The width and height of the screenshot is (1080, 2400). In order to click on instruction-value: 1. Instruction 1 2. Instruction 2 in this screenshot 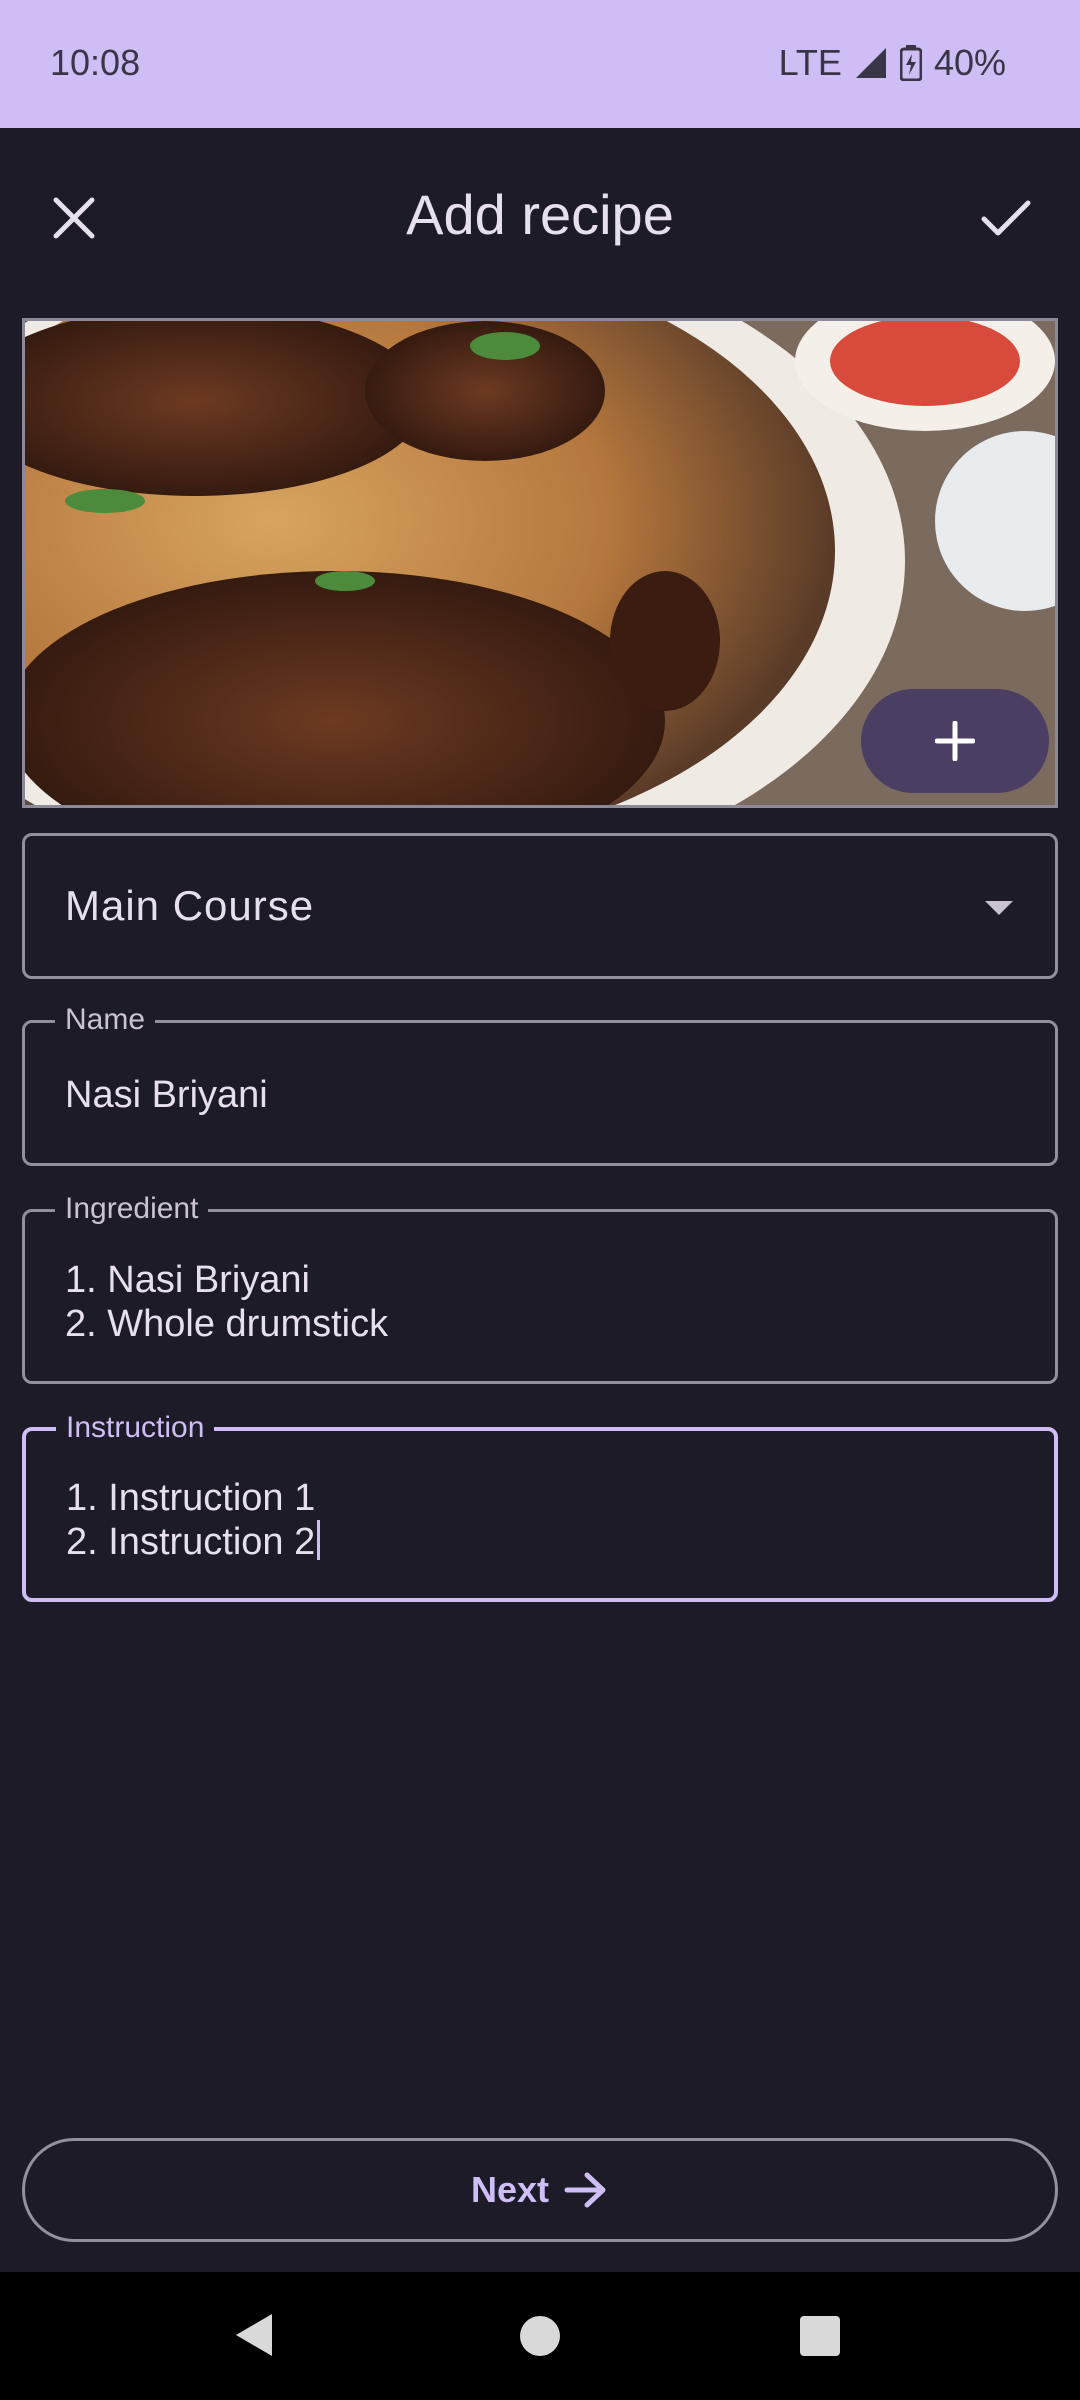, I will do `click(193, 1520)`.